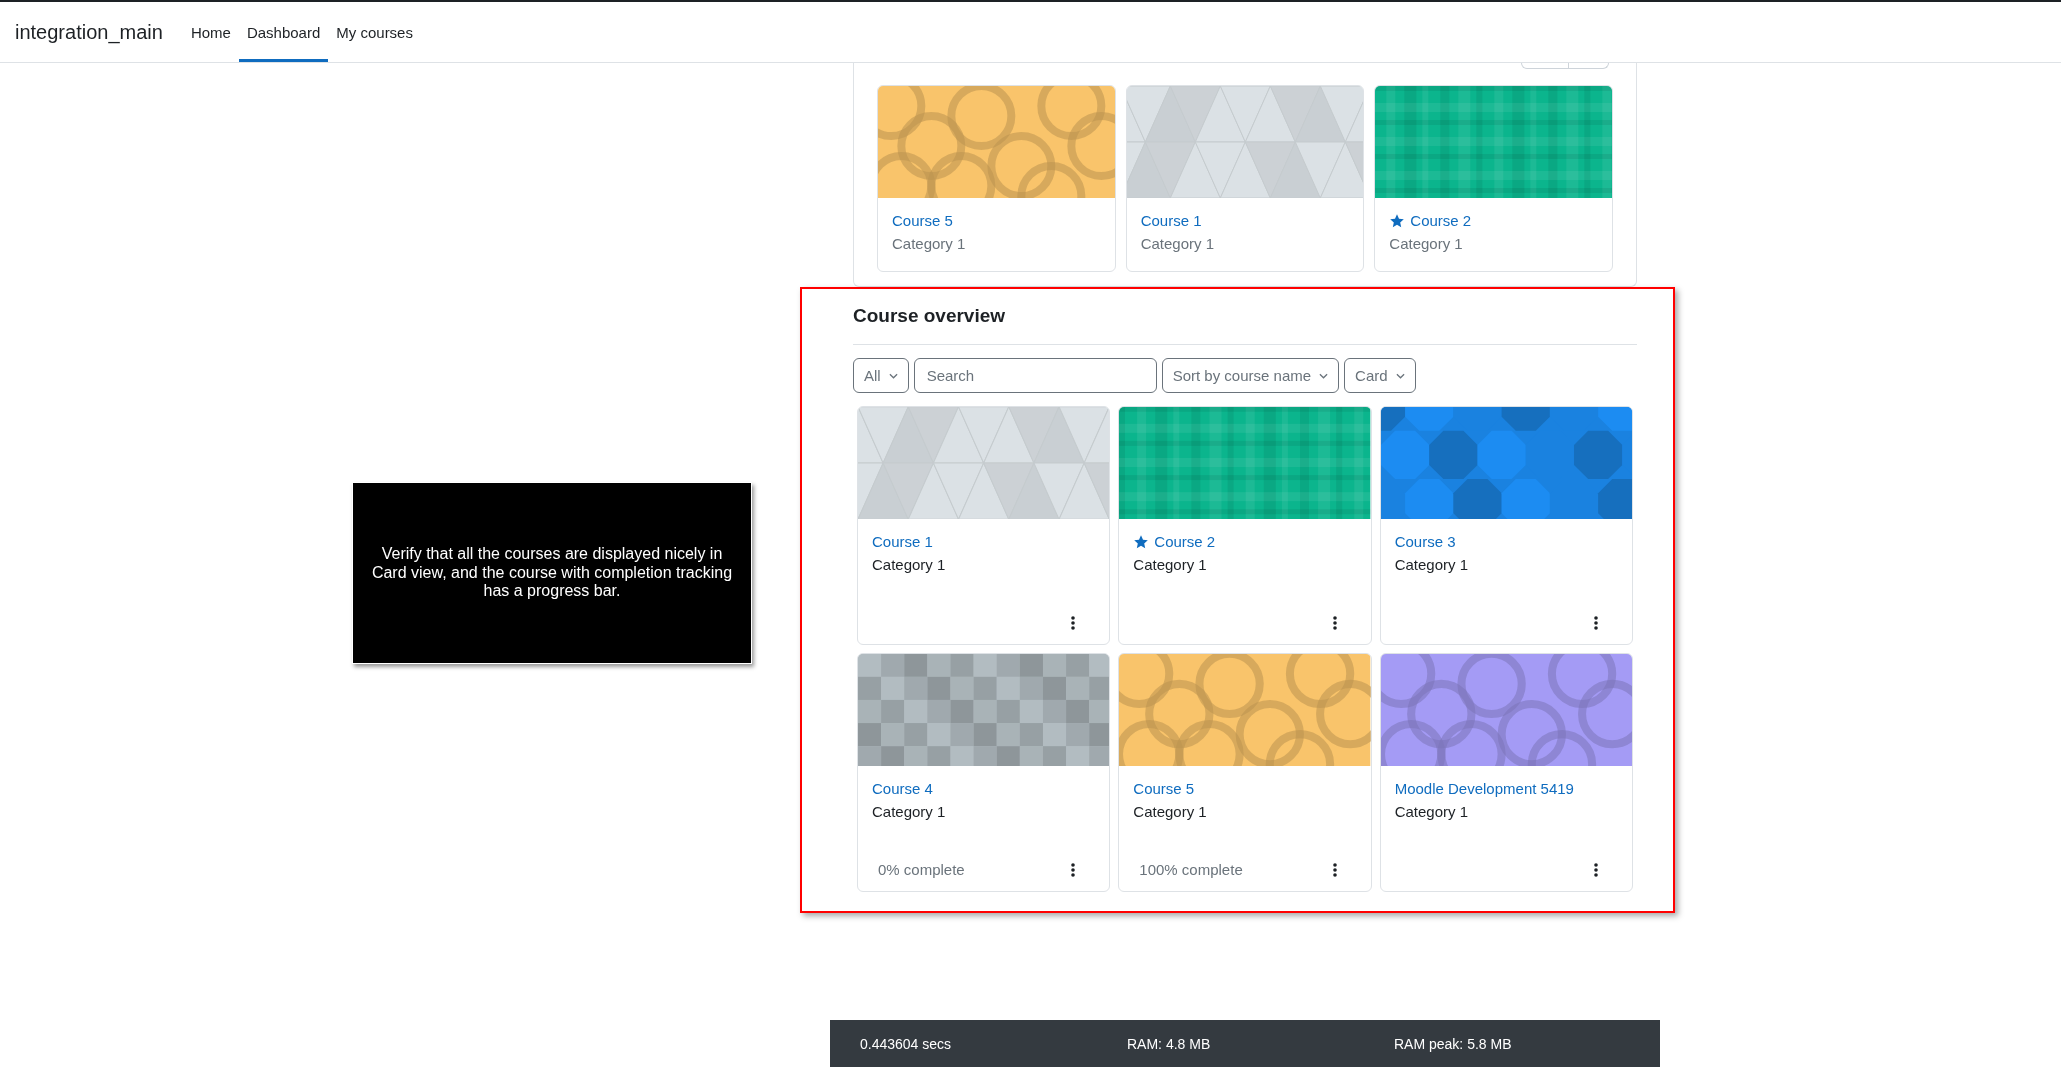  What do you see at coordinates (902, 788) in the screenshot?
I see `course-link: Course 4` at bounding box center [902, 788].